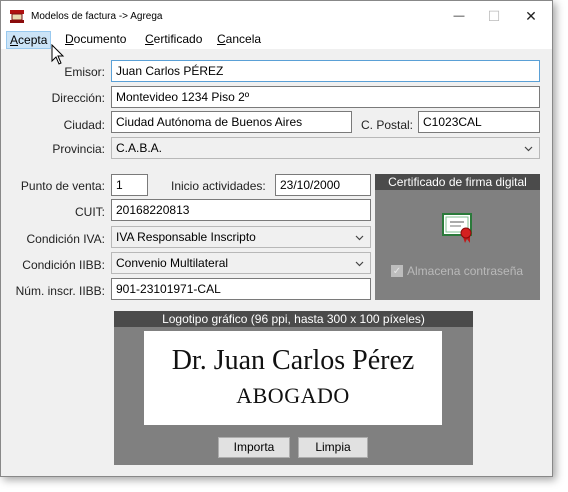  What do you see at coordinates (60, 291) in the screenshot?
I see `num-iibb-label: Núm. inscr. IIBB:` at bounding box center [60, 291].